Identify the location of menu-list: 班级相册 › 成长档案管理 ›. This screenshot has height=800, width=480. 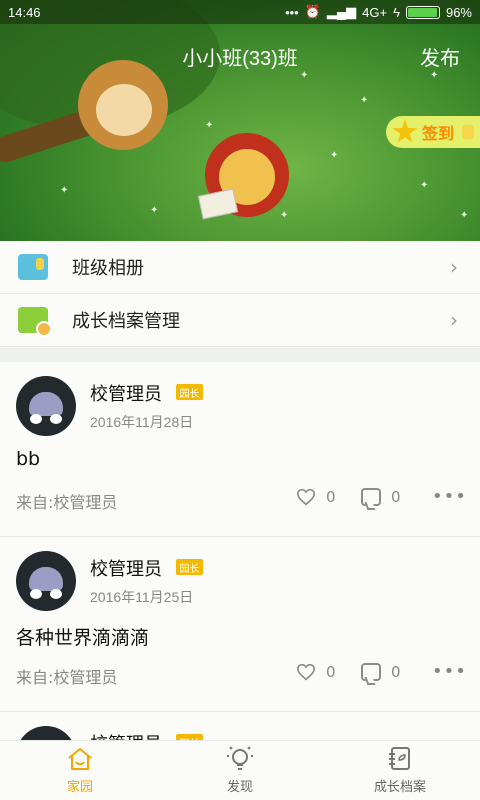
(240, 294).